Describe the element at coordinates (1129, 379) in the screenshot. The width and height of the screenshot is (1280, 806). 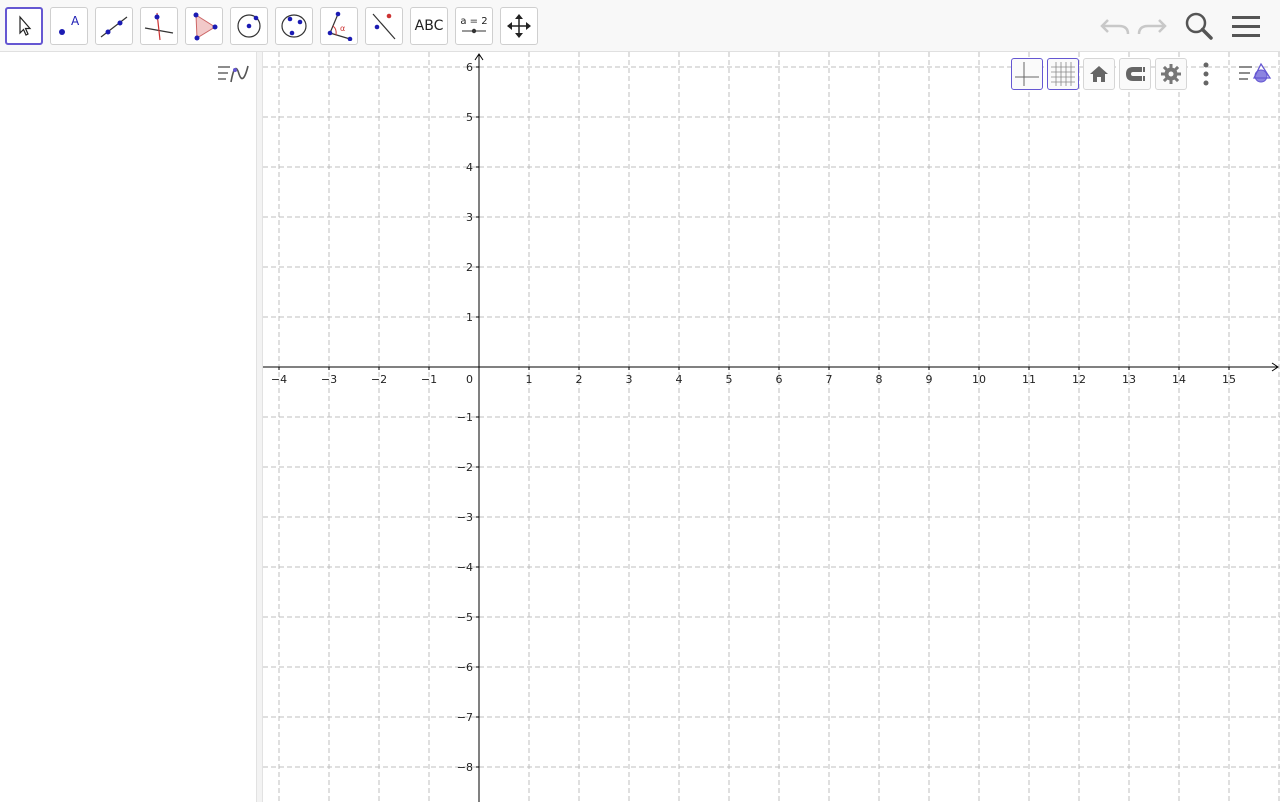
I see `x-tick-label: 13` at that location.